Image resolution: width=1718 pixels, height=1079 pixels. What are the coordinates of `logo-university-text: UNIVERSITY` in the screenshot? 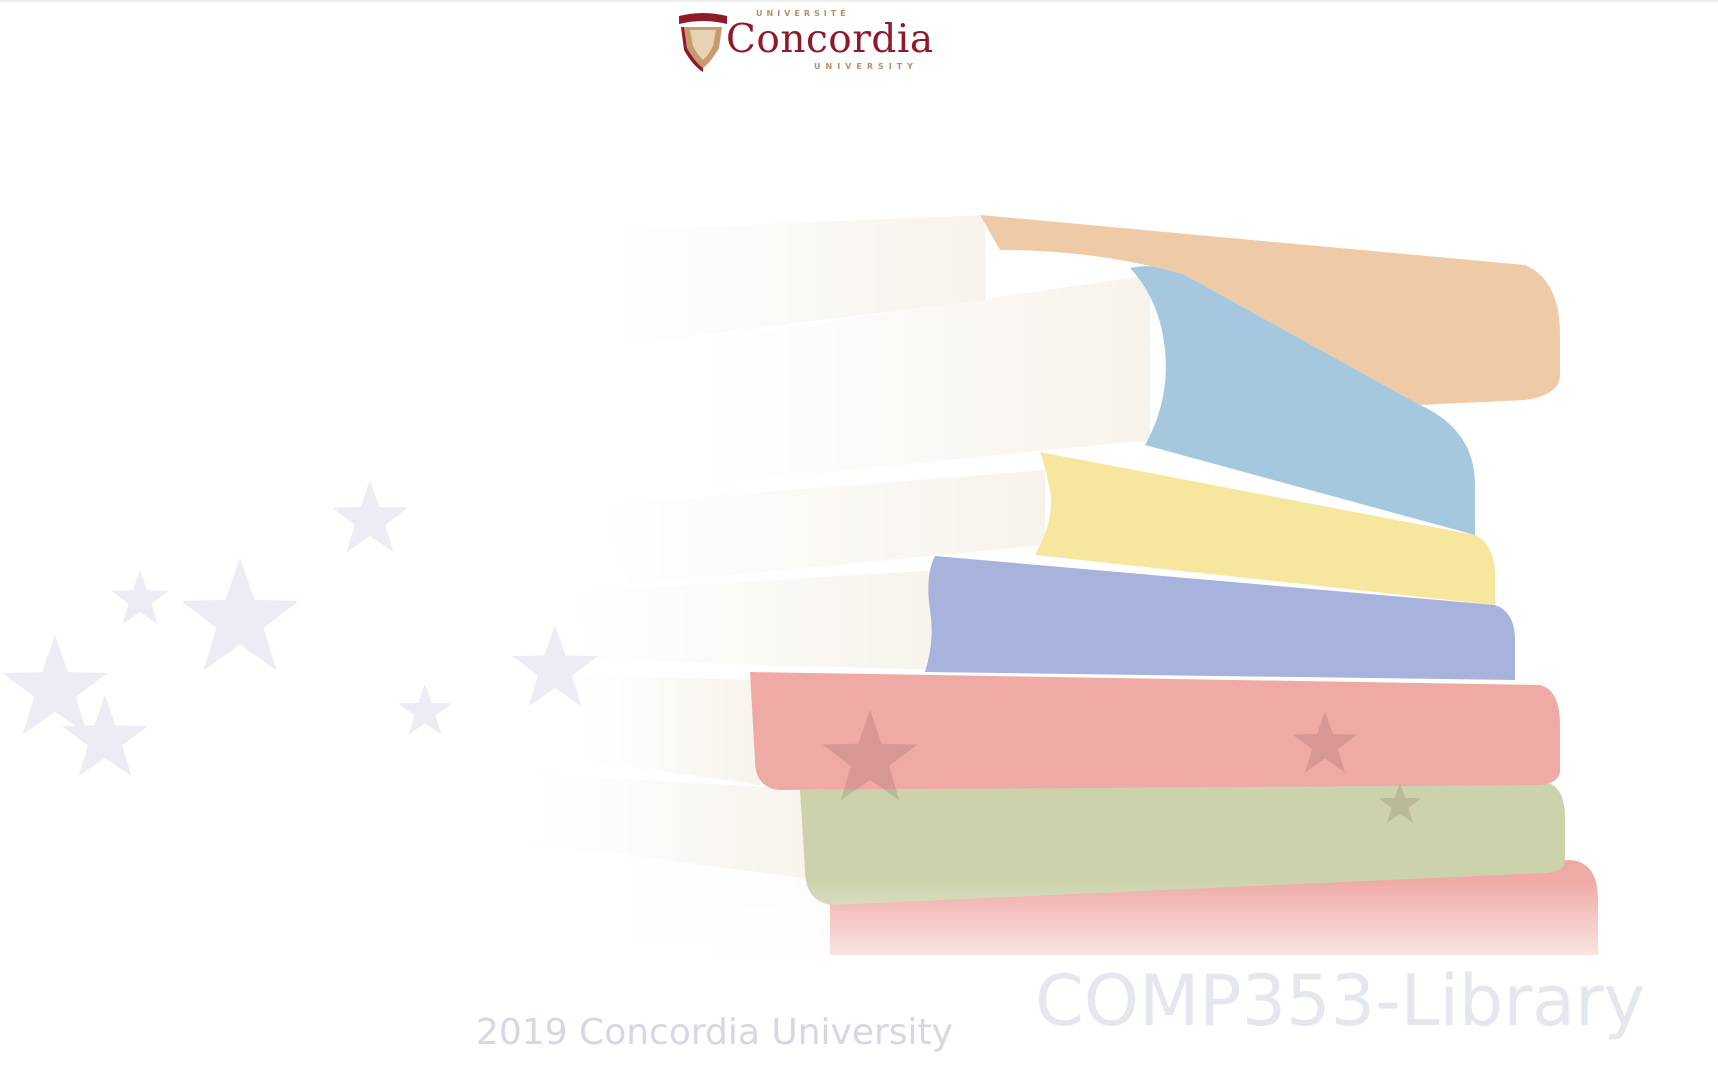 It's located at (866, 66).